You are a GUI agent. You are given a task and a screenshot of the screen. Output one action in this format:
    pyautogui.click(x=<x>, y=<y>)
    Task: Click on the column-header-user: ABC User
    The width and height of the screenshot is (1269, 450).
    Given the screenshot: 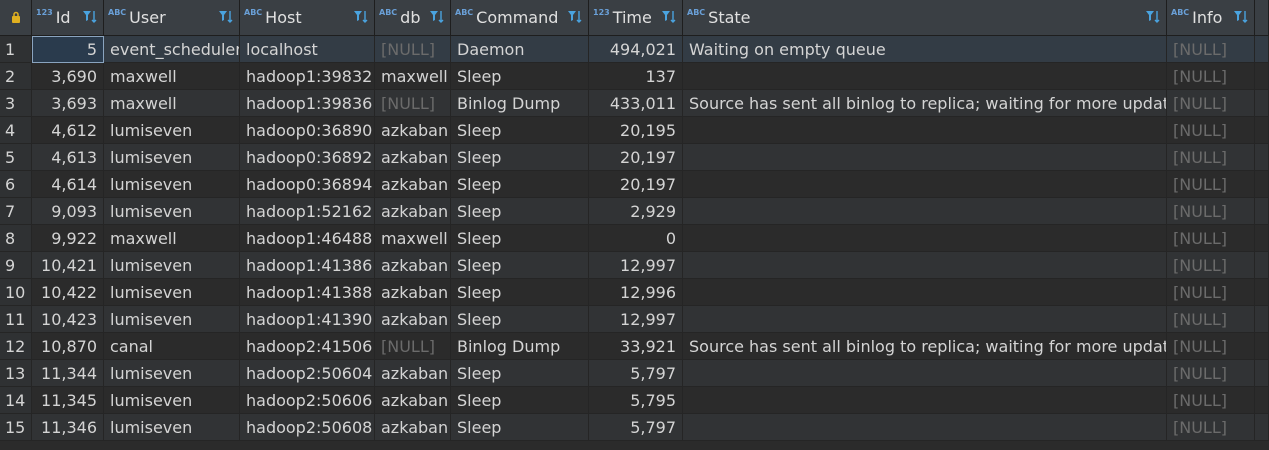 What is the action you would take?
    pyautogui.click(x=172, y=17)
    